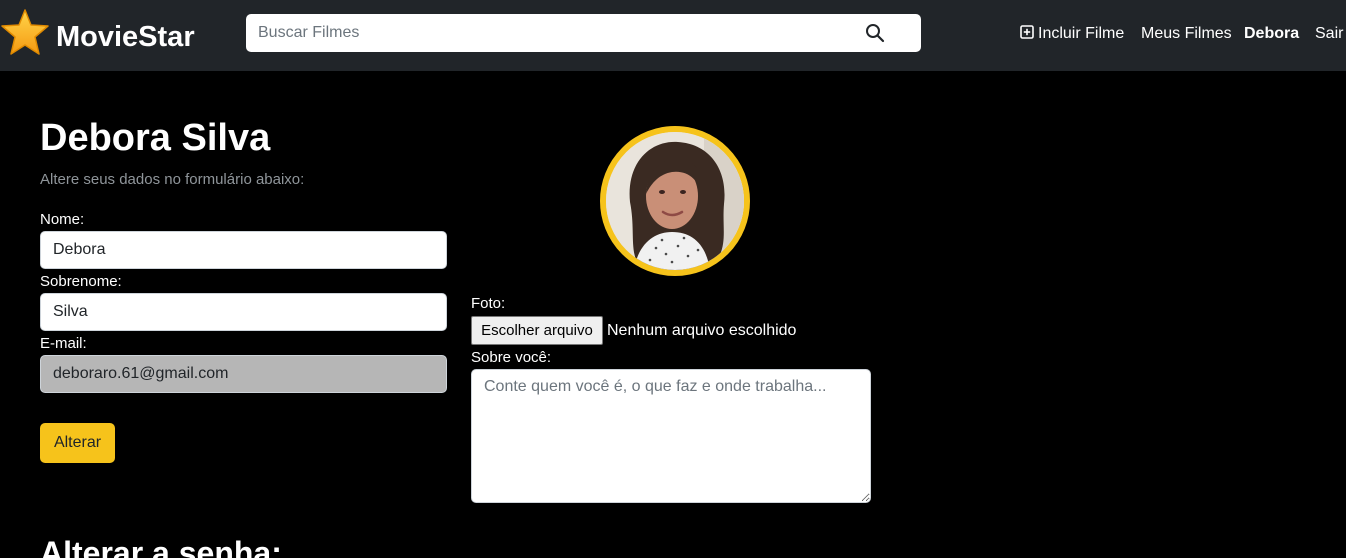 This screenshot has width=1346, height=558. Describe the element at coordinates (1027, 32) in the screenshot. I see `plus-square-icon` at that location.